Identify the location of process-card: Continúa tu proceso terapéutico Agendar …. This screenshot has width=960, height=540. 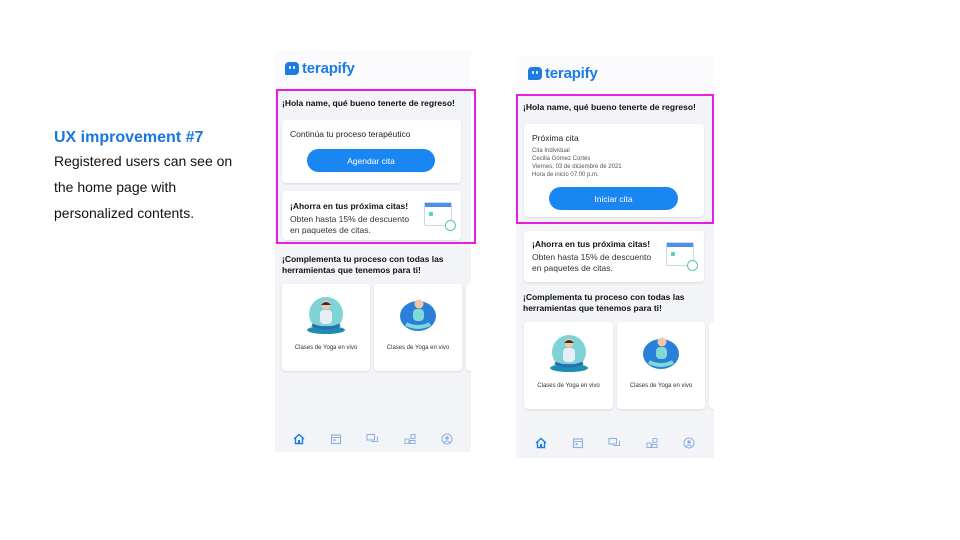
(371, 151).